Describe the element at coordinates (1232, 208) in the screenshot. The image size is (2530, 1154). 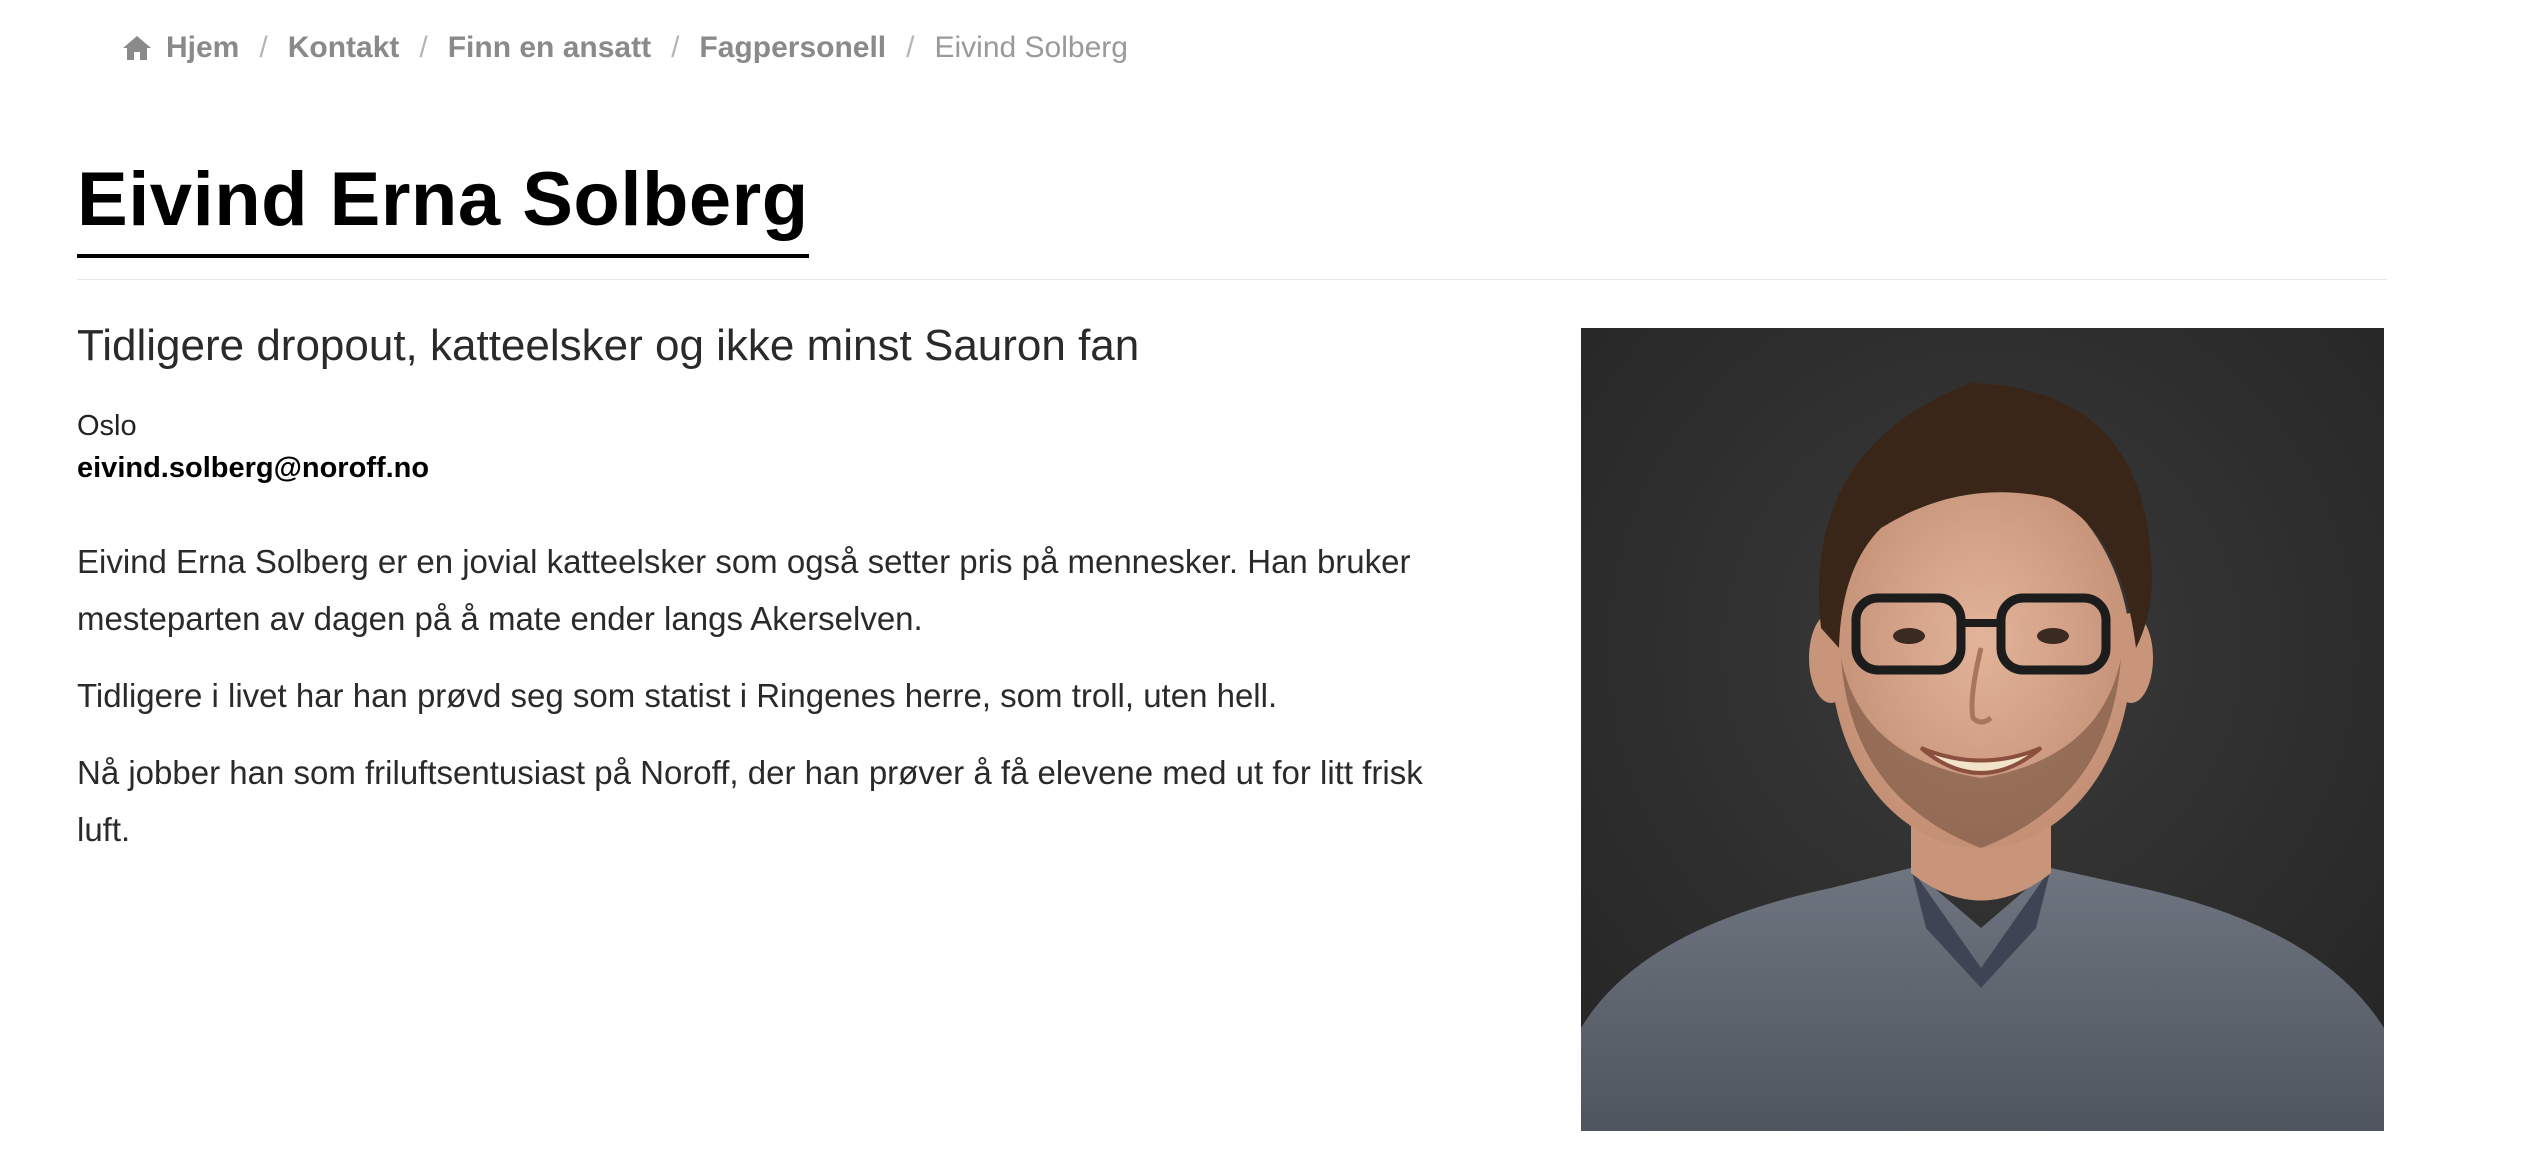
I see `page-header: Eivind Erna Solberg` at that location.